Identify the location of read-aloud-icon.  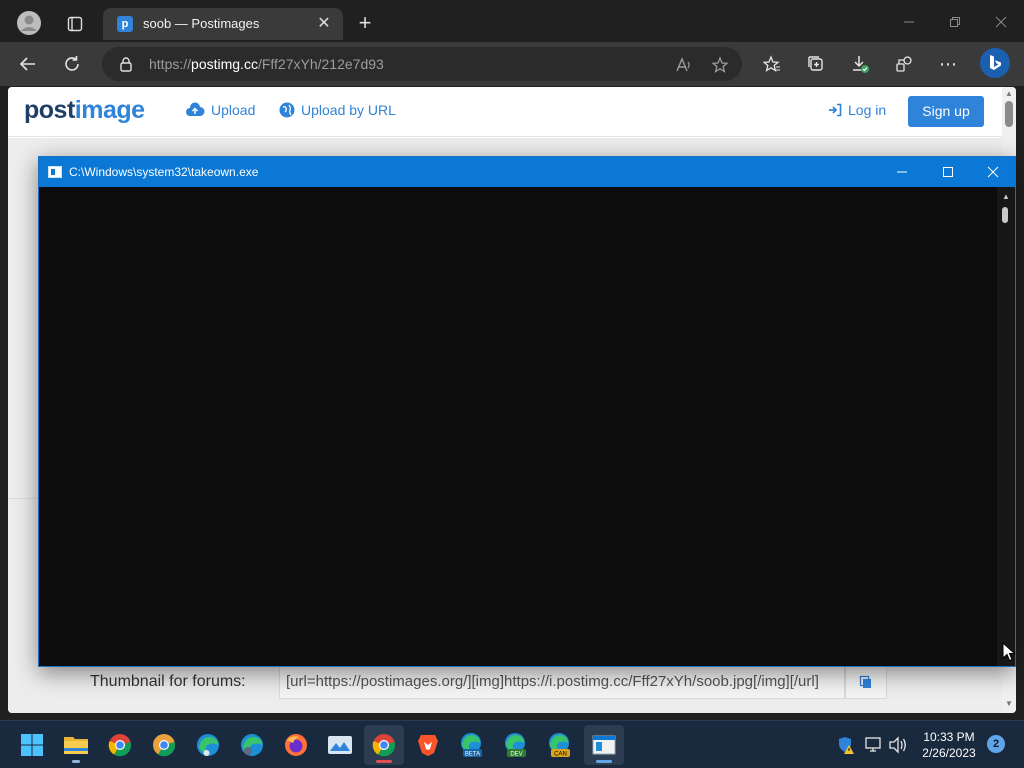
(684, 65).